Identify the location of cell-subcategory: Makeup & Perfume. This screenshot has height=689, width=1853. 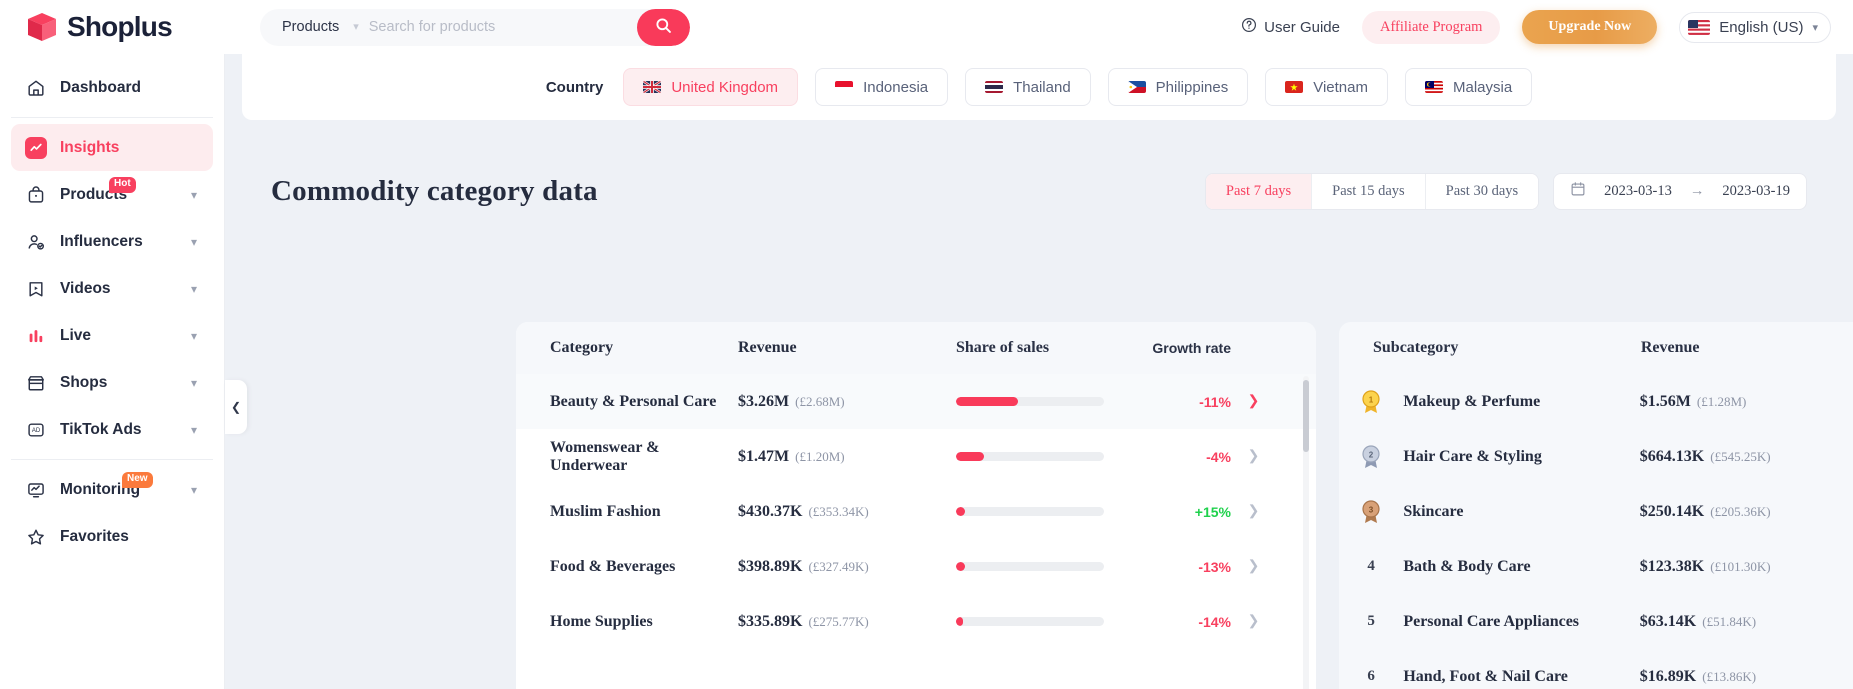
(1472, 401).